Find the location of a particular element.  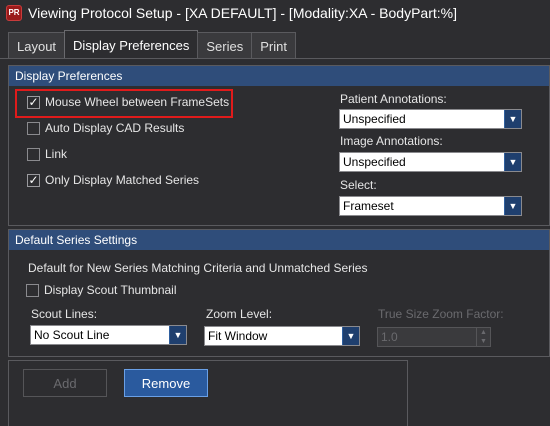

zoom-level-label: Zoom Level: is located at coordinates (239, 314).